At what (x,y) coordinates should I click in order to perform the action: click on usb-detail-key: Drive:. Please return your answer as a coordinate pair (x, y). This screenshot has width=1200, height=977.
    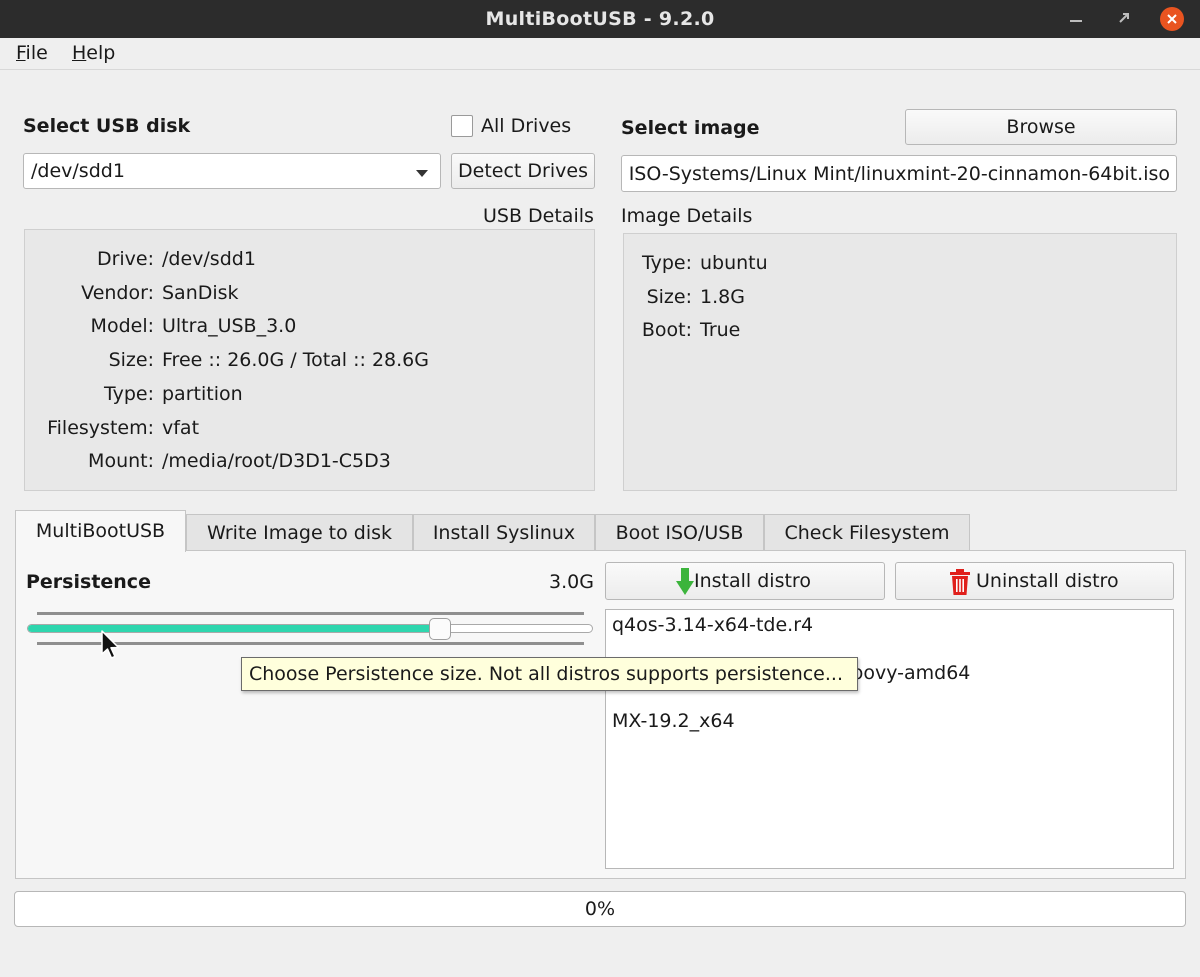
    Looking at the image, I should click on (125, 259).